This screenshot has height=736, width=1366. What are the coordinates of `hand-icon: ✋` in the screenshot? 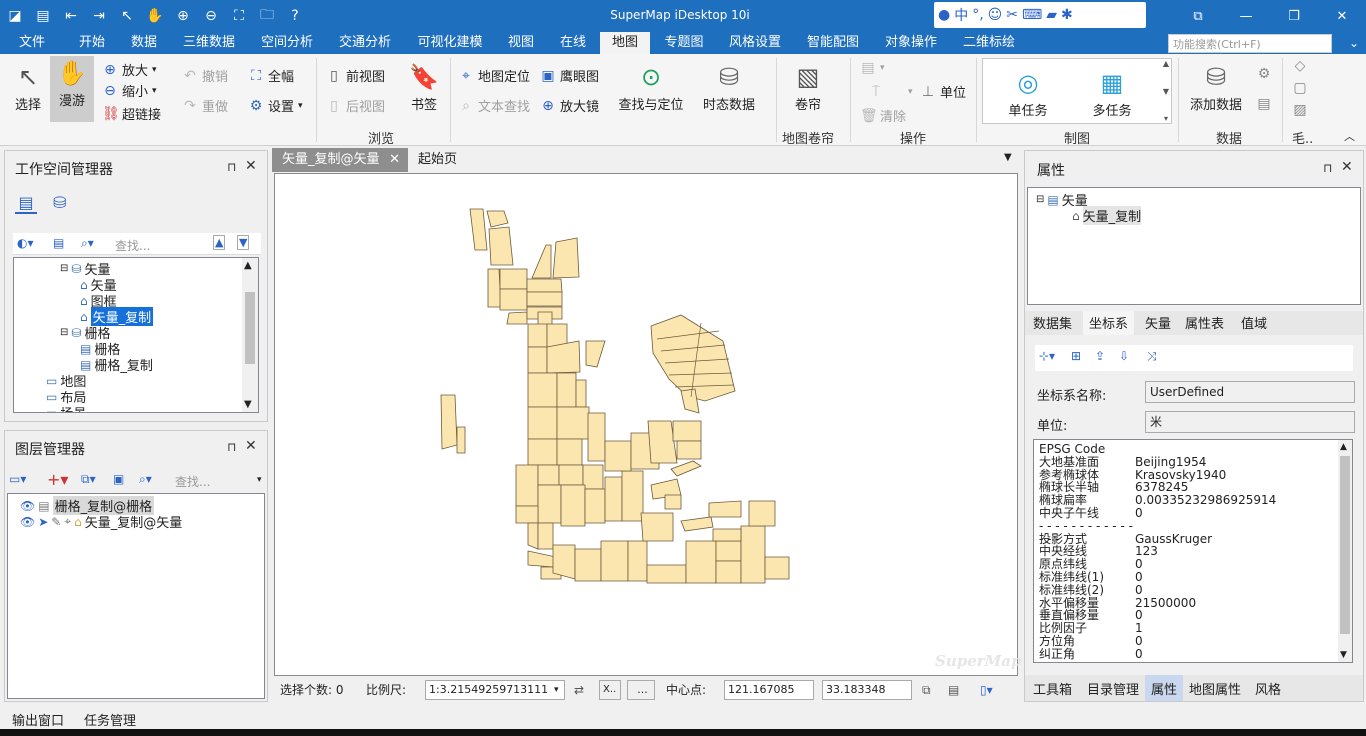 It's located at (155, 16).